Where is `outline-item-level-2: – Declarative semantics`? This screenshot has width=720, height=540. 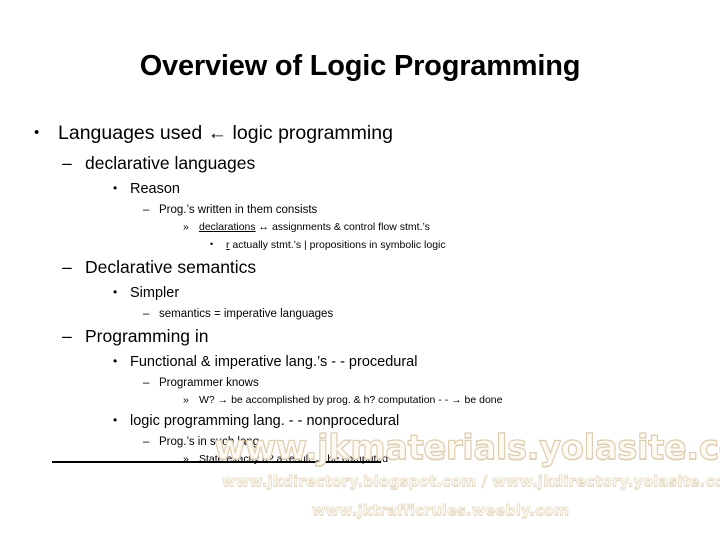 outline-item-level-2: – Declarative semantics is located at coordinates (360, 267).